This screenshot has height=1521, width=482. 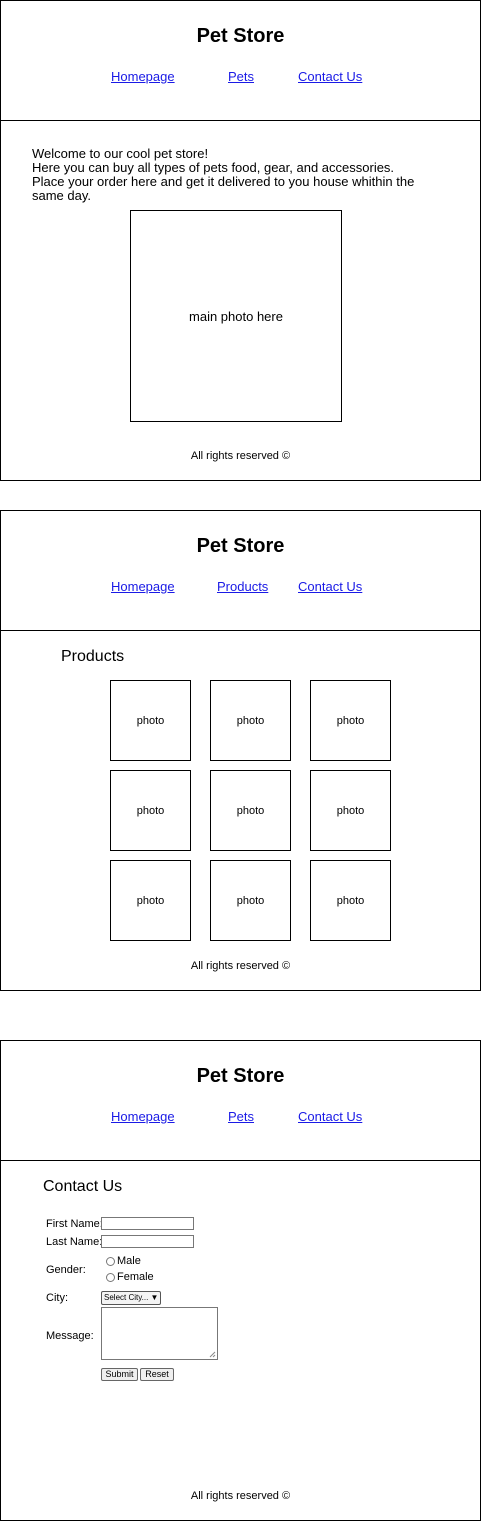 I want to click on gender-female-radio, so click(x=110, y=1277).